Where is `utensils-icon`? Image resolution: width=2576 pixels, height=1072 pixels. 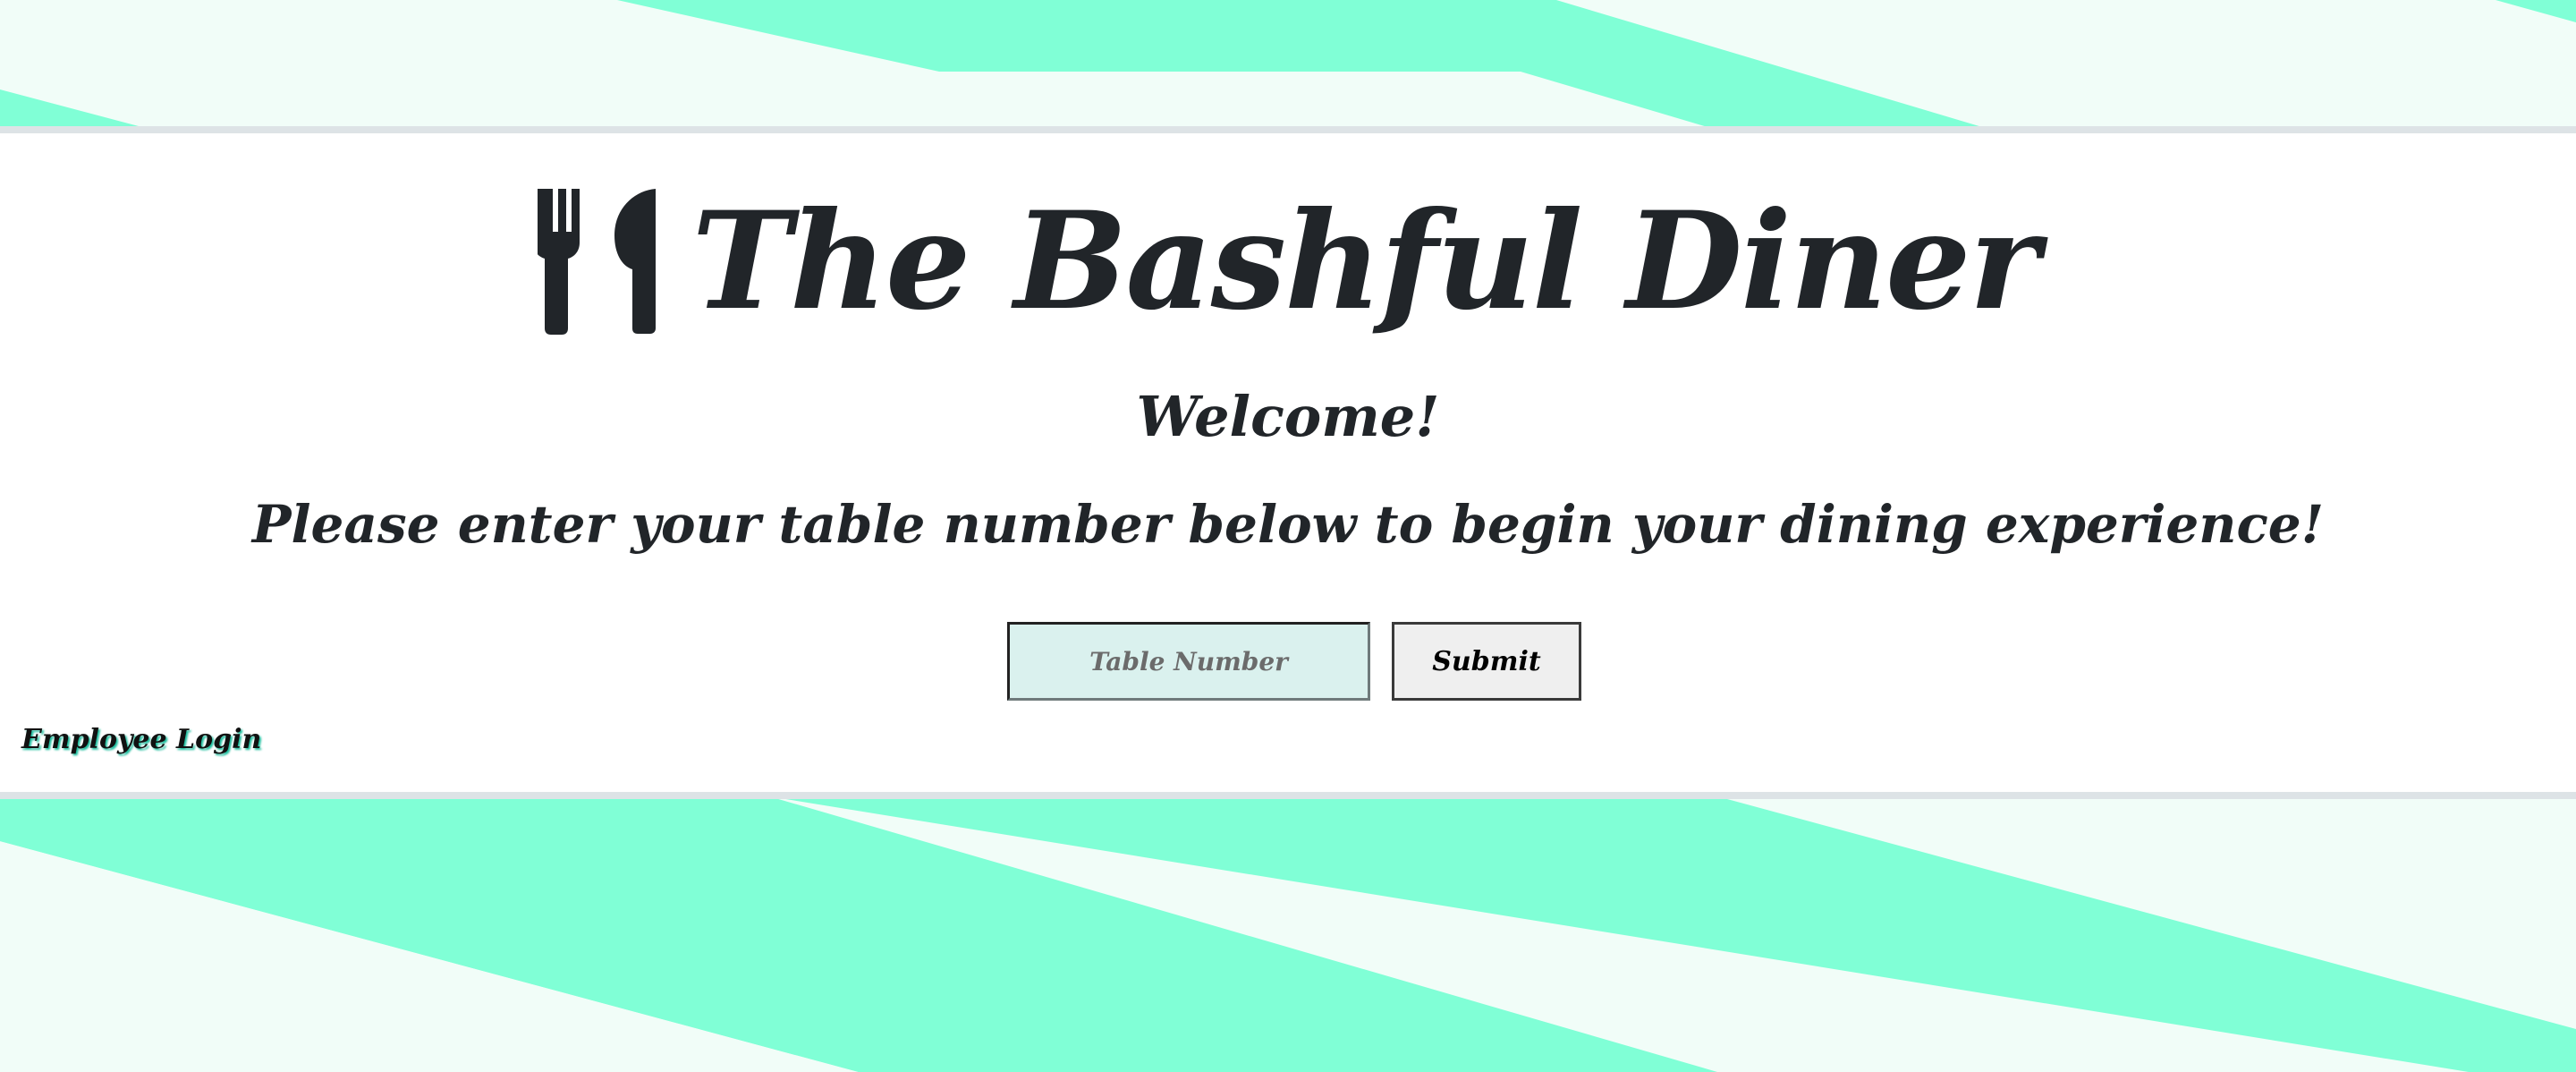 utensils-icon is located at coordinates (598, 261).